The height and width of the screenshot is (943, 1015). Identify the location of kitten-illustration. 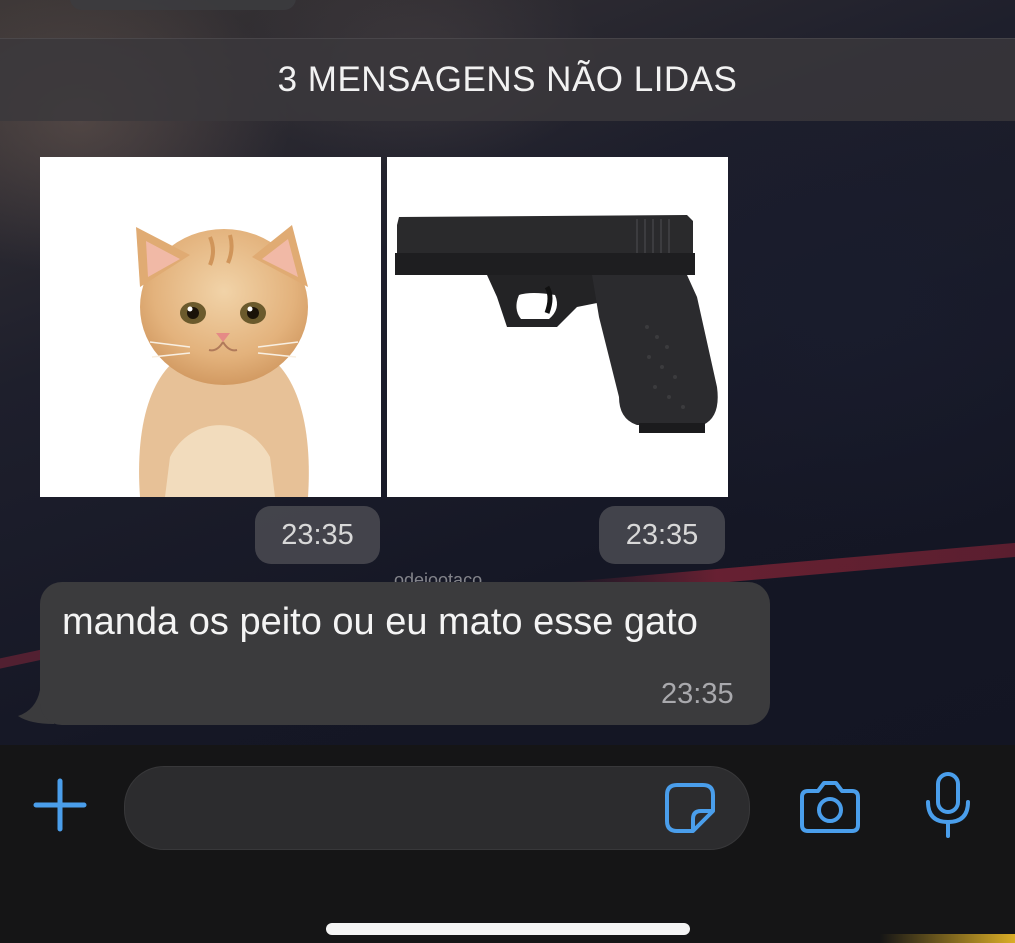
(210, 327).